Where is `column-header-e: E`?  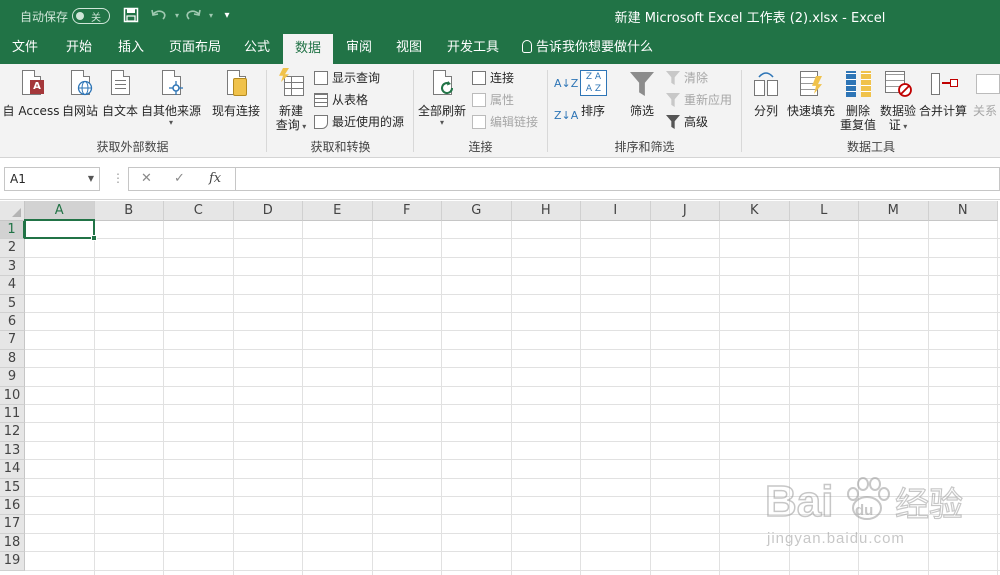 column-header-e: E is located at coordinates (338, 211).